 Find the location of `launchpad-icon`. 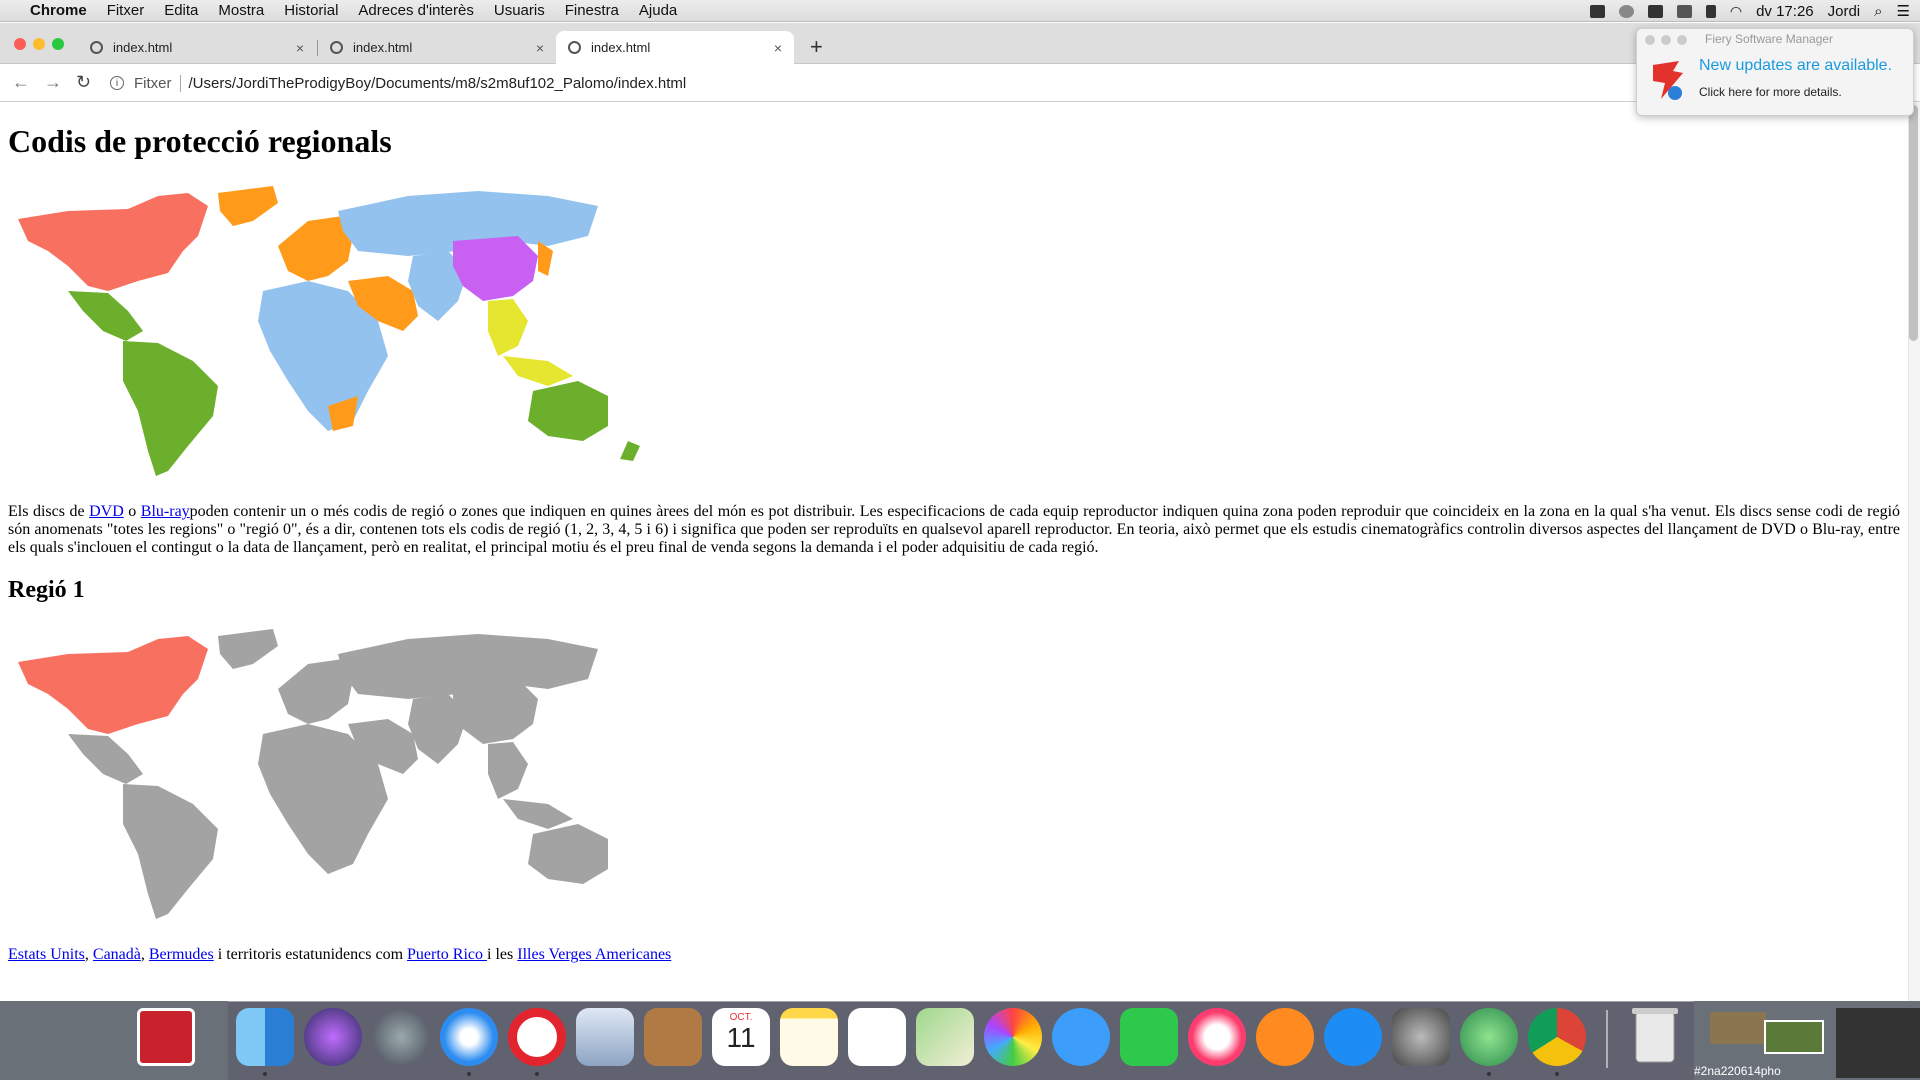

launchpad-icon is located at coordinates (401, 1037).